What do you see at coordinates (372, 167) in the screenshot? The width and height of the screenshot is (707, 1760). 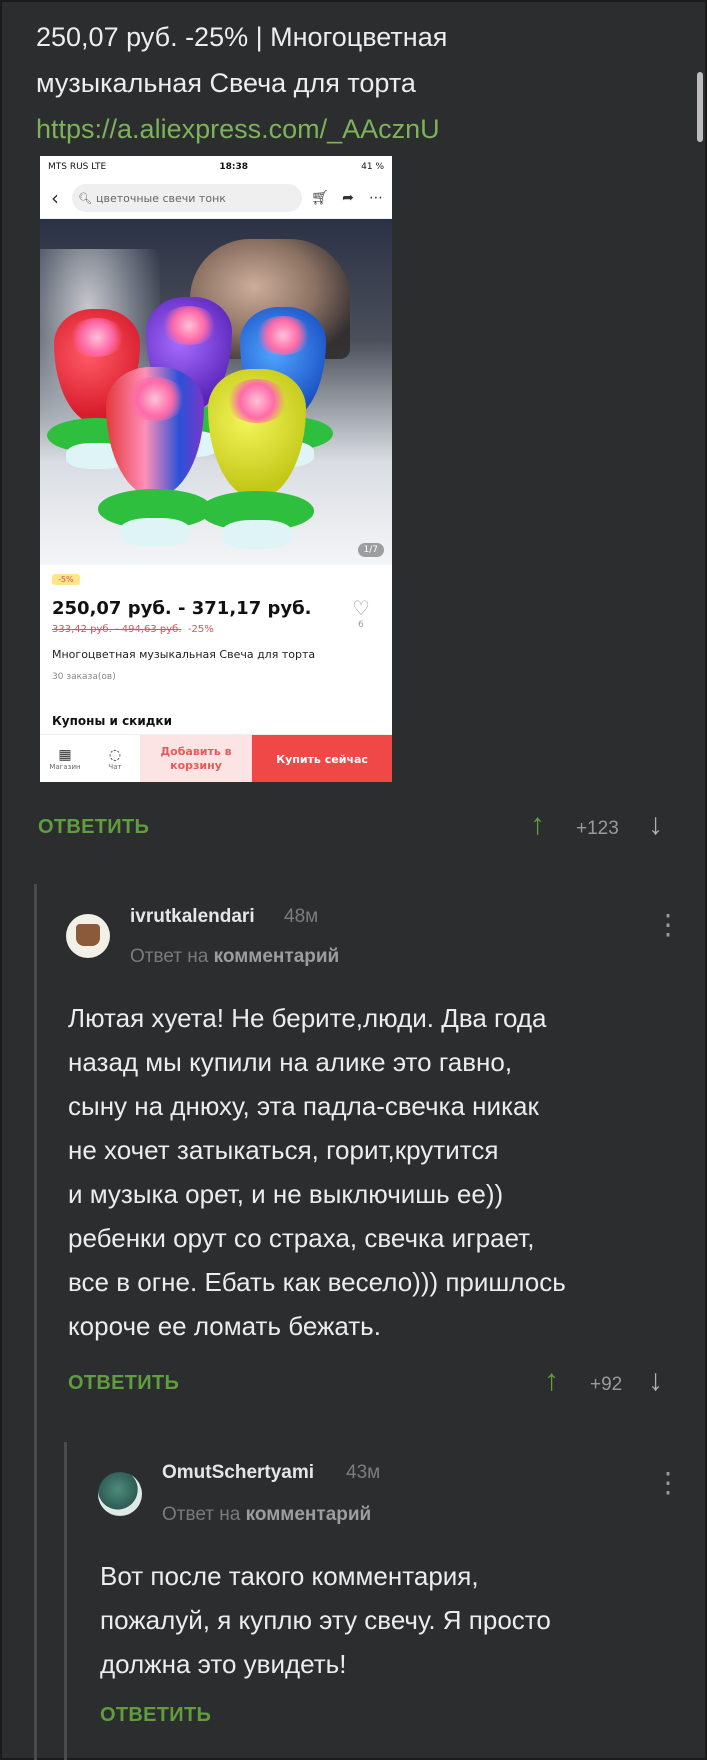 I see `battery-label: 41 %` at bounding box center [372, 167].